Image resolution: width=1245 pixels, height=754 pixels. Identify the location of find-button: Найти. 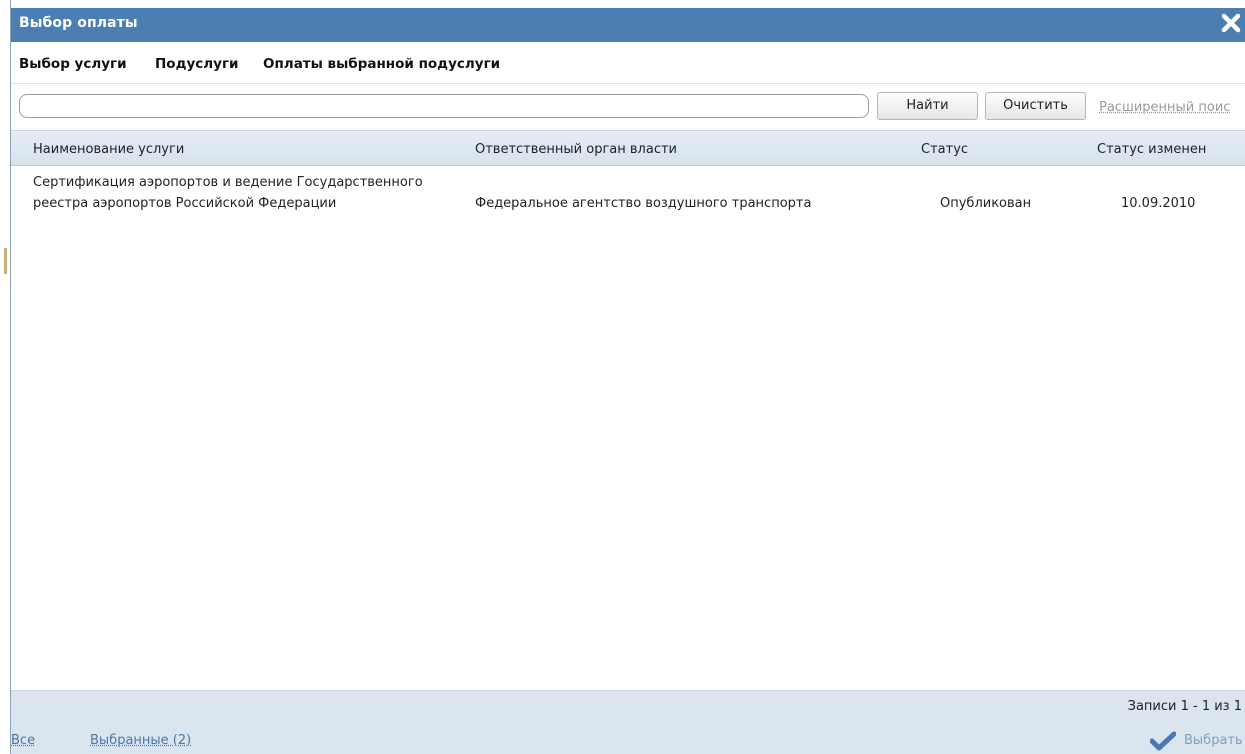
(927, 106).